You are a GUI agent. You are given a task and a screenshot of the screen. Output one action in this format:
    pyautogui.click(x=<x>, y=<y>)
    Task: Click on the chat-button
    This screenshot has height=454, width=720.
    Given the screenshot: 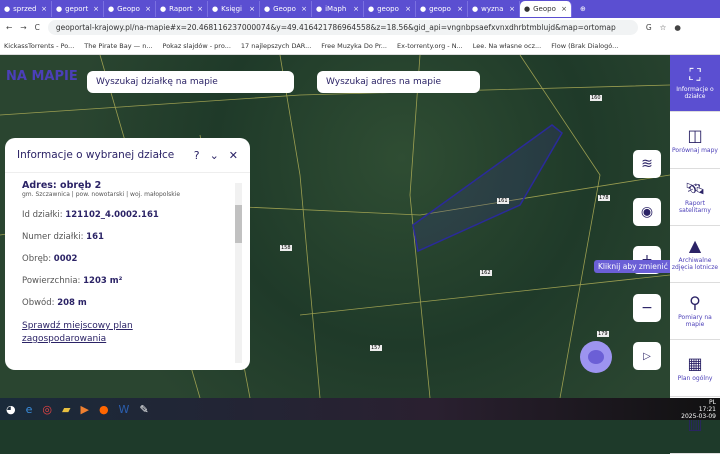 What is the action you would take?
    pyautogui.click(x=596, y=357)
    